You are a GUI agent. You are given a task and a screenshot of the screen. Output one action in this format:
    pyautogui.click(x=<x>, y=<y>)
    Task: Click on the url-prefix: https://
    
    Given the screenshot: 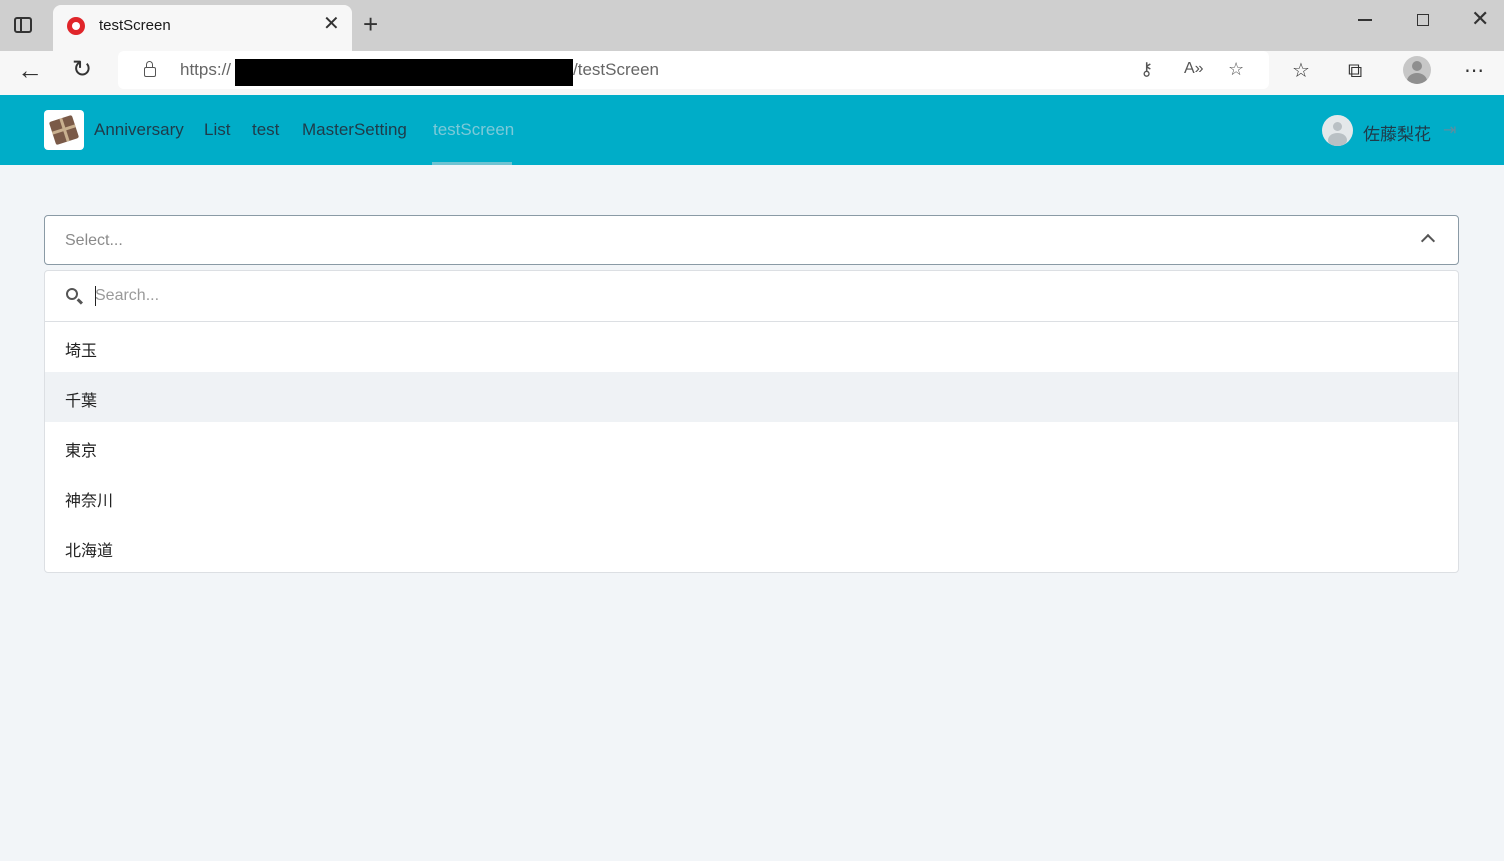 What is the action you would take?
    pyautogui.click(x=206, y=69)
    